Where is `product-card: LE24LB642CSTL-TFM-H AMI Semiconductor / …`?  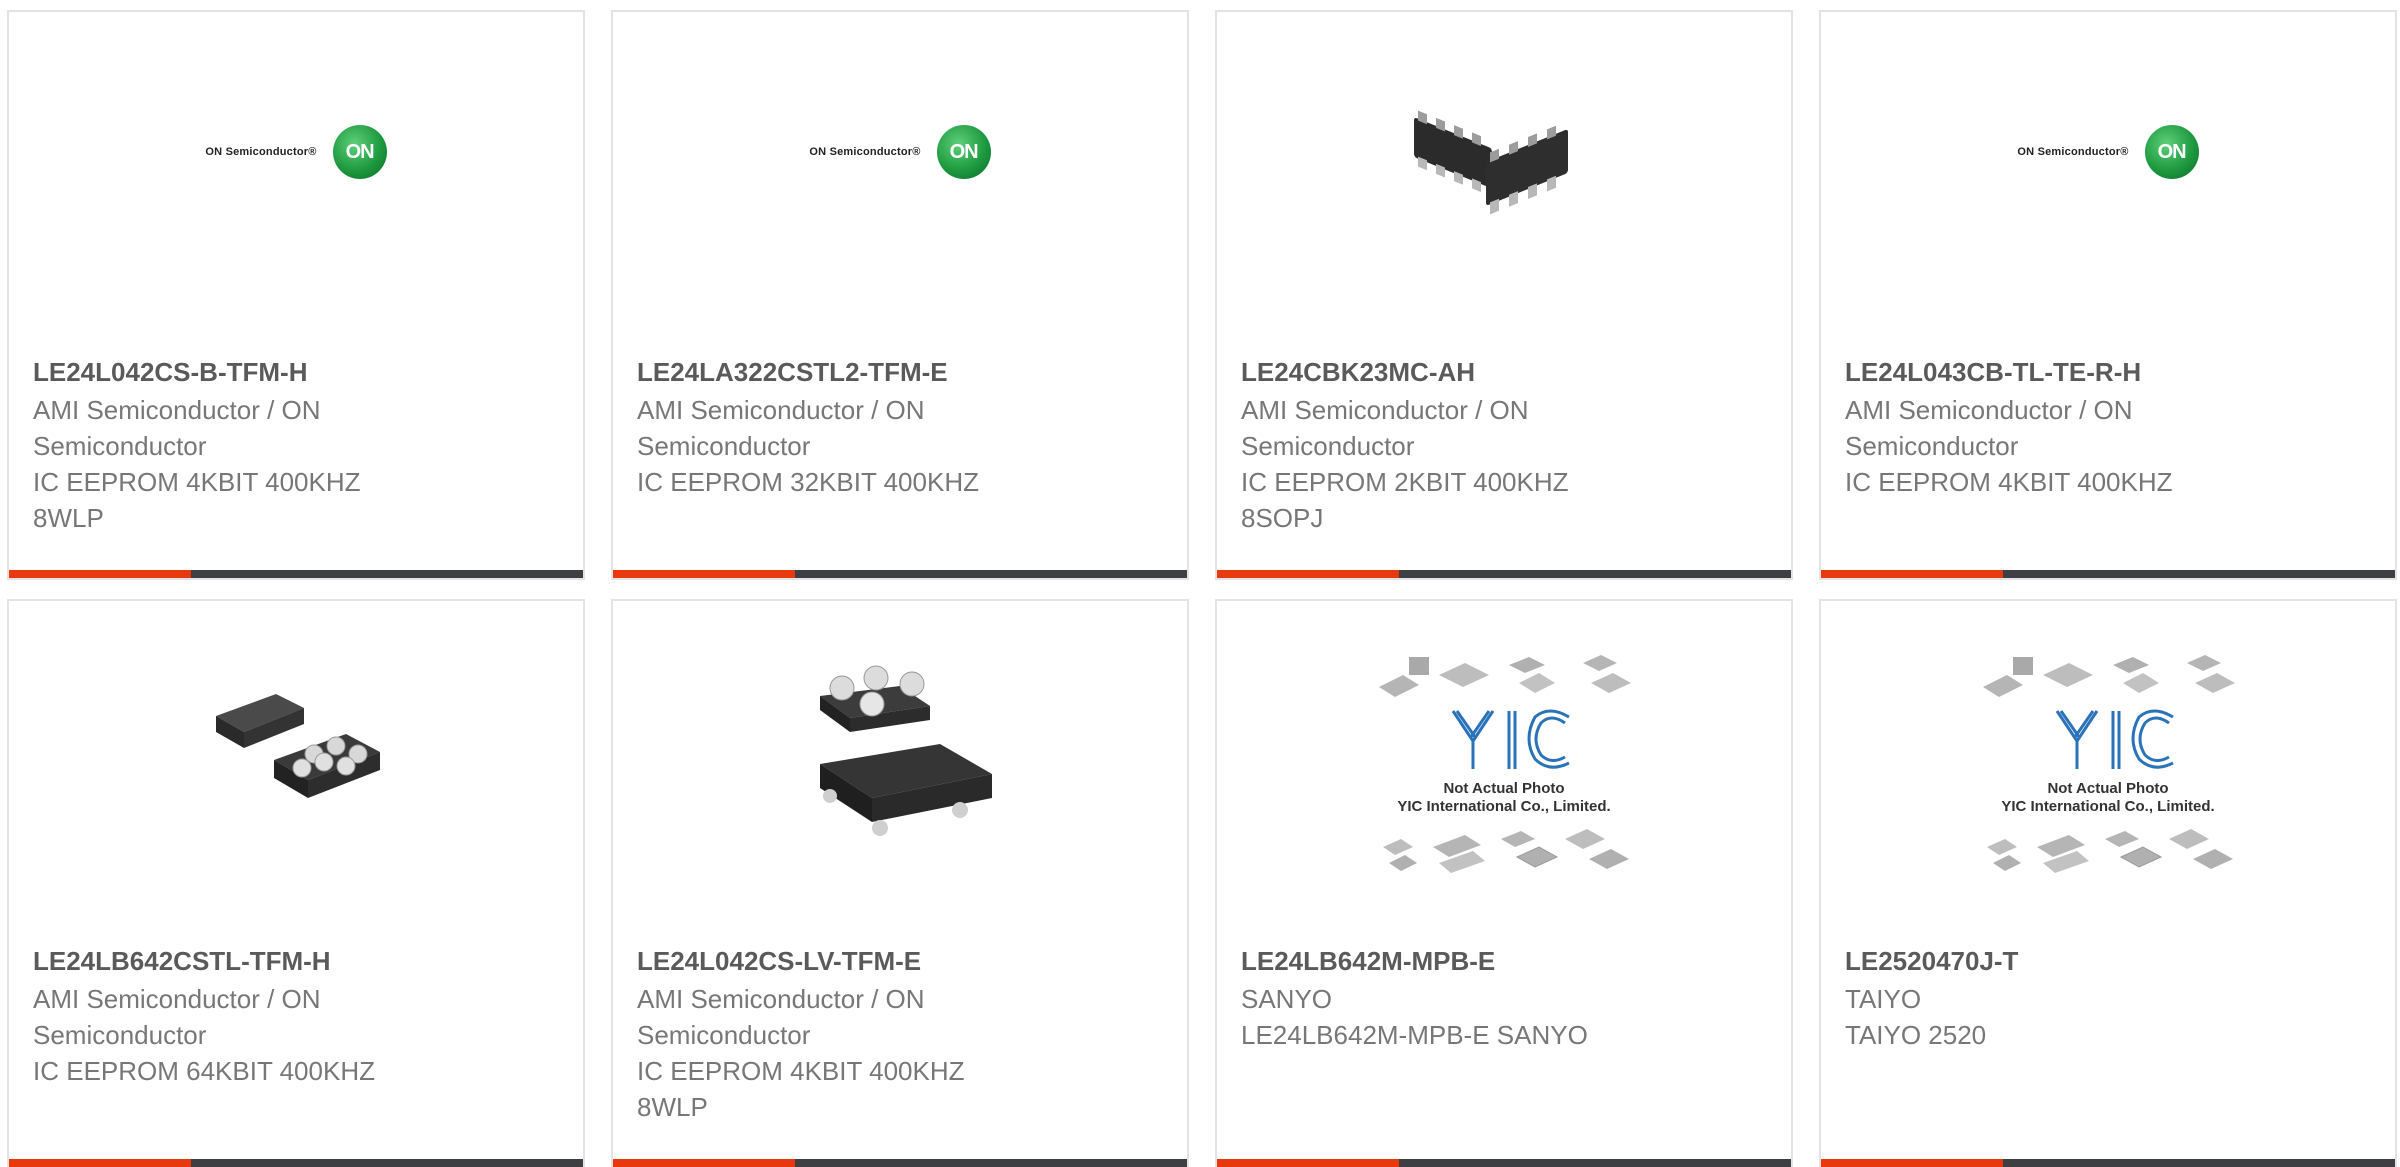
product-card: LE24LB642CSTL-TFM-H AMI Semiconductor / … is located at coordinates (296, 883).